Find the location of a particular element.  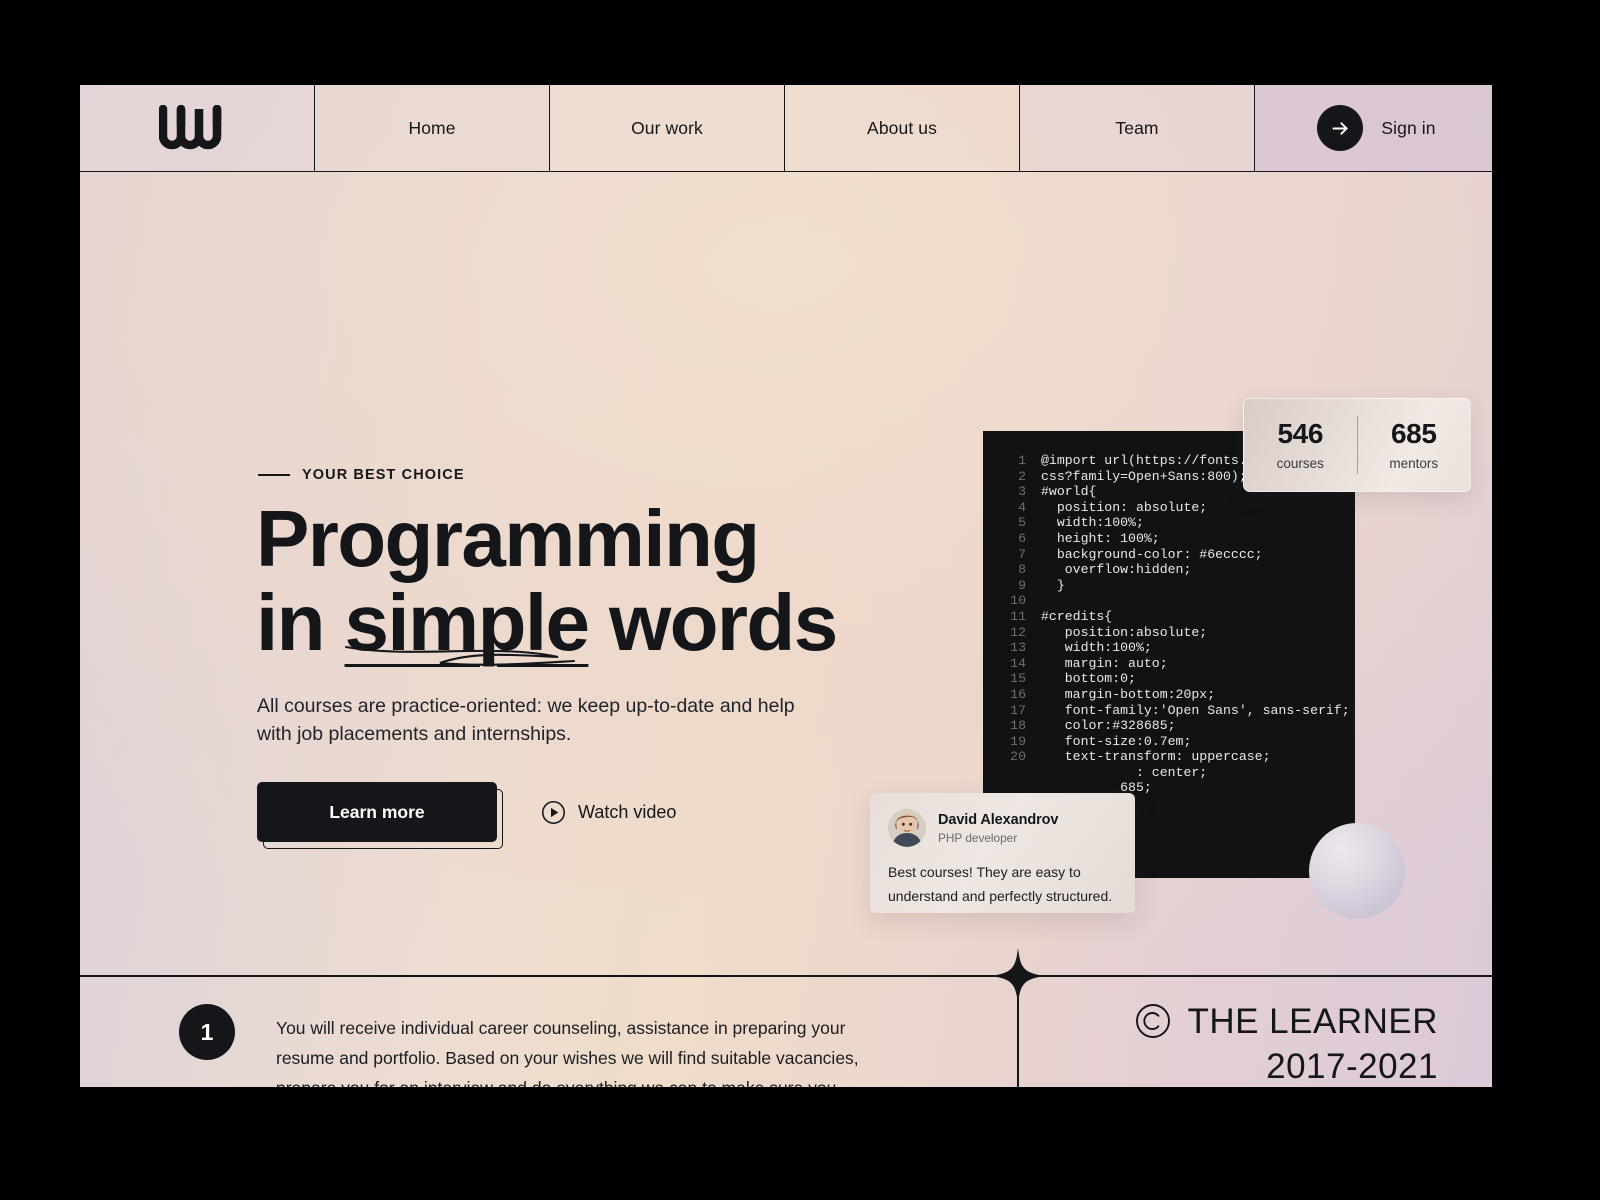

code-line-text: #world{ is located at coordinates (1069, 492).